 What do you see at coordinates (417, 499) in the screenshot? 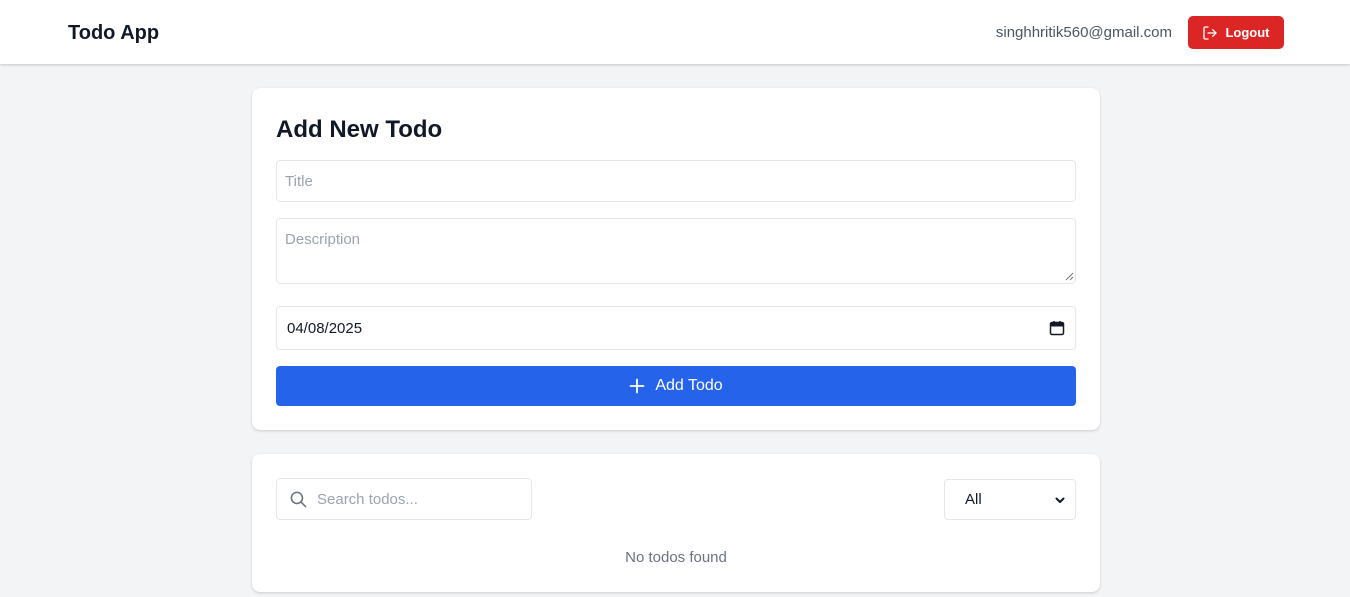
I see `search-input` at bounding box center [417, 499].